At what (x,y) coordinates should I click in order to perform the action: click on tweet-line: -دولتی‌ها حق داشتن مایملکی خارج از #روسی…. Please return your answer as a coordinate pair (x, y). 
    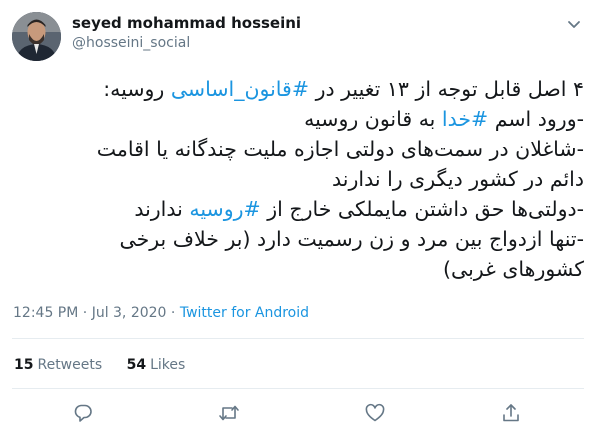
    Looking at the image, I should click on (298, 209).